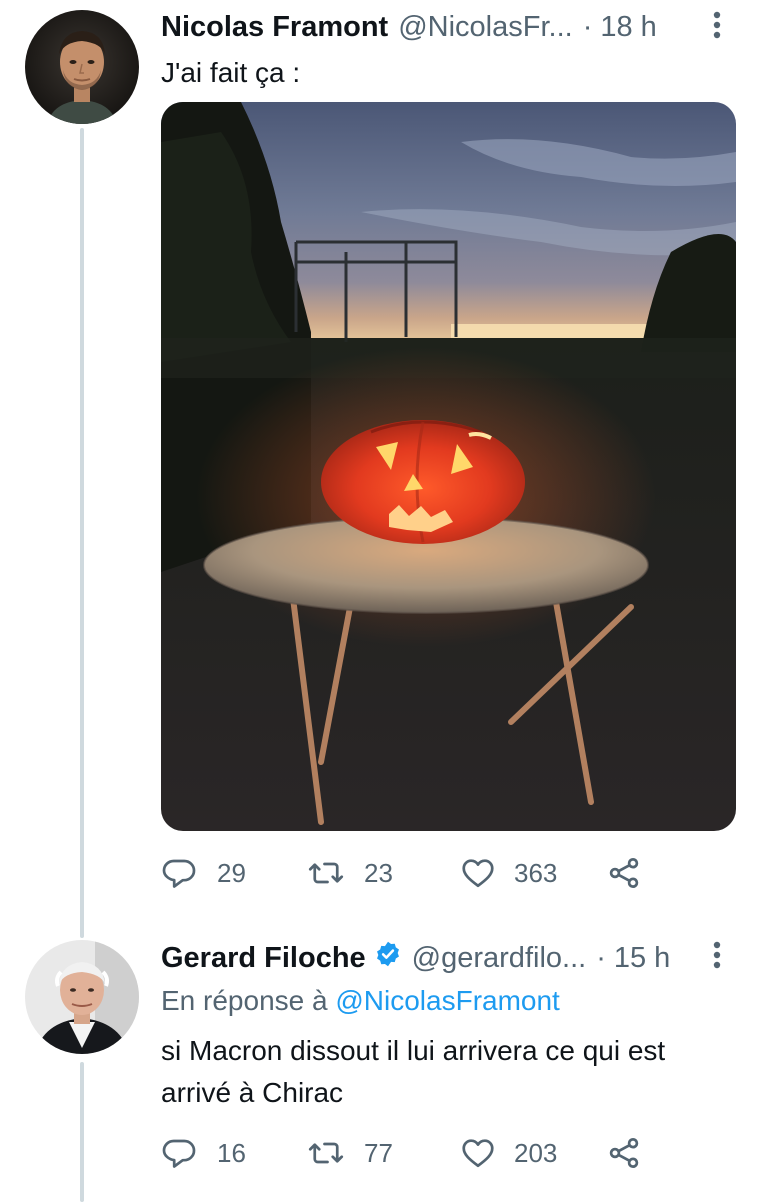 The height and width of the screenshot is (1202, 761). What do you see at coordinates (378, 1152) in the screenshot?
I see `retweet-count: 77` at bounding box center [378, 1152].